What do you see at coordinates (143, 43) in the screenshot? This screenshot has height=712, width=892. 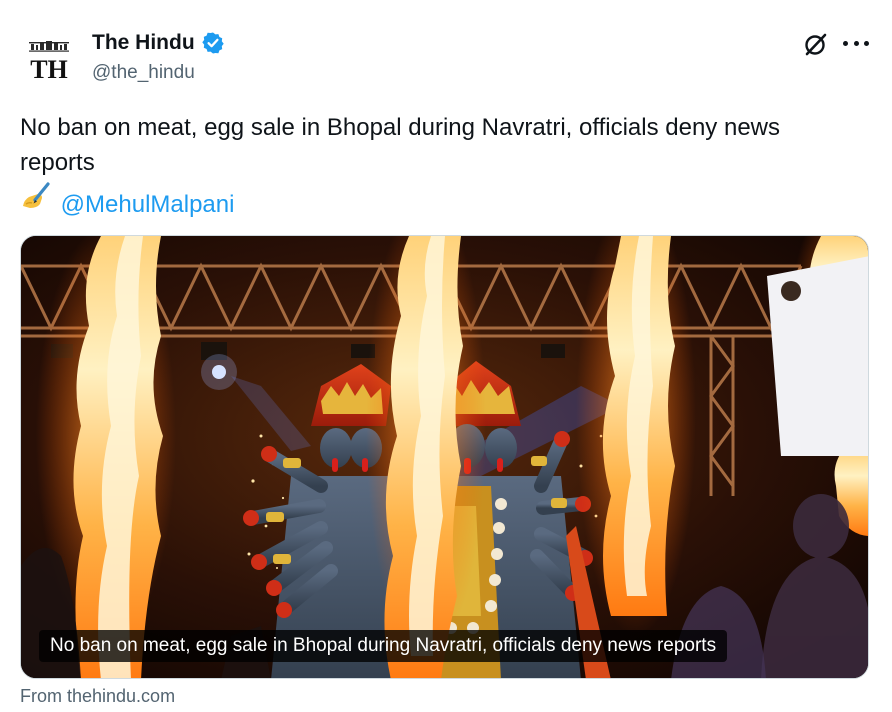 I see `author-display-name: The Hindu` at bounding box center [143, 43].